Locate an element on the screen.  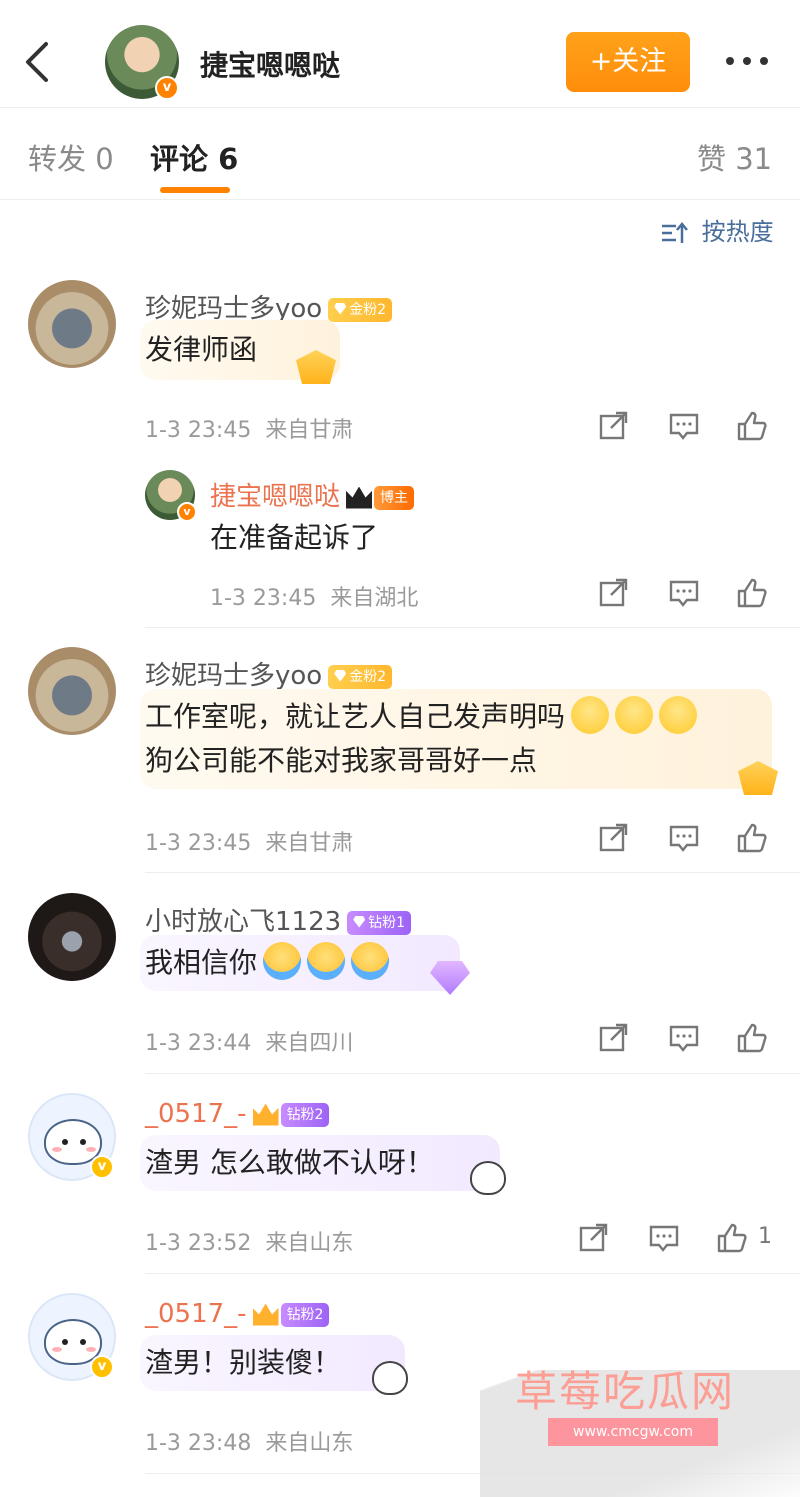
comment-username: 珍妮玛士多yoo 金粉2 is located at coordinates (269, 673).